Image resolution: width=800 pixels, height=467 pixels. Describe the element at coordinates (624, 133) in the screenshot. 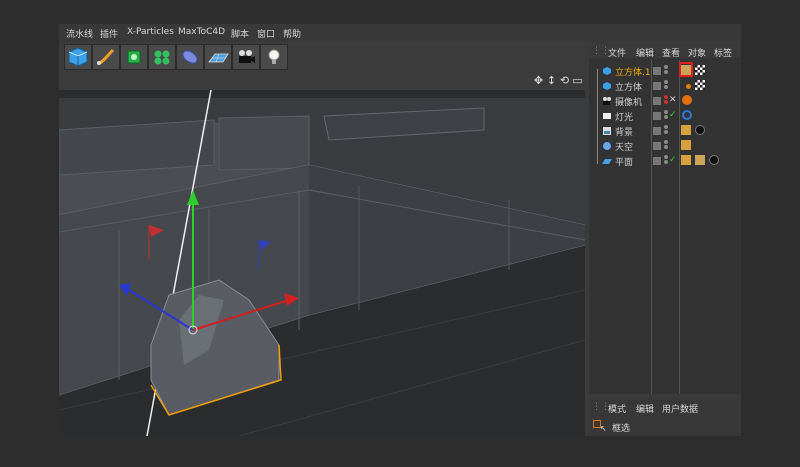

I see `object-name: 背景` at that location.